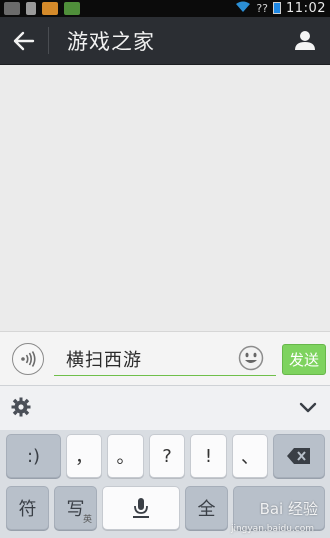 This screenshot has height=538, width=330. I want to click on key-space, so click(141, 508).